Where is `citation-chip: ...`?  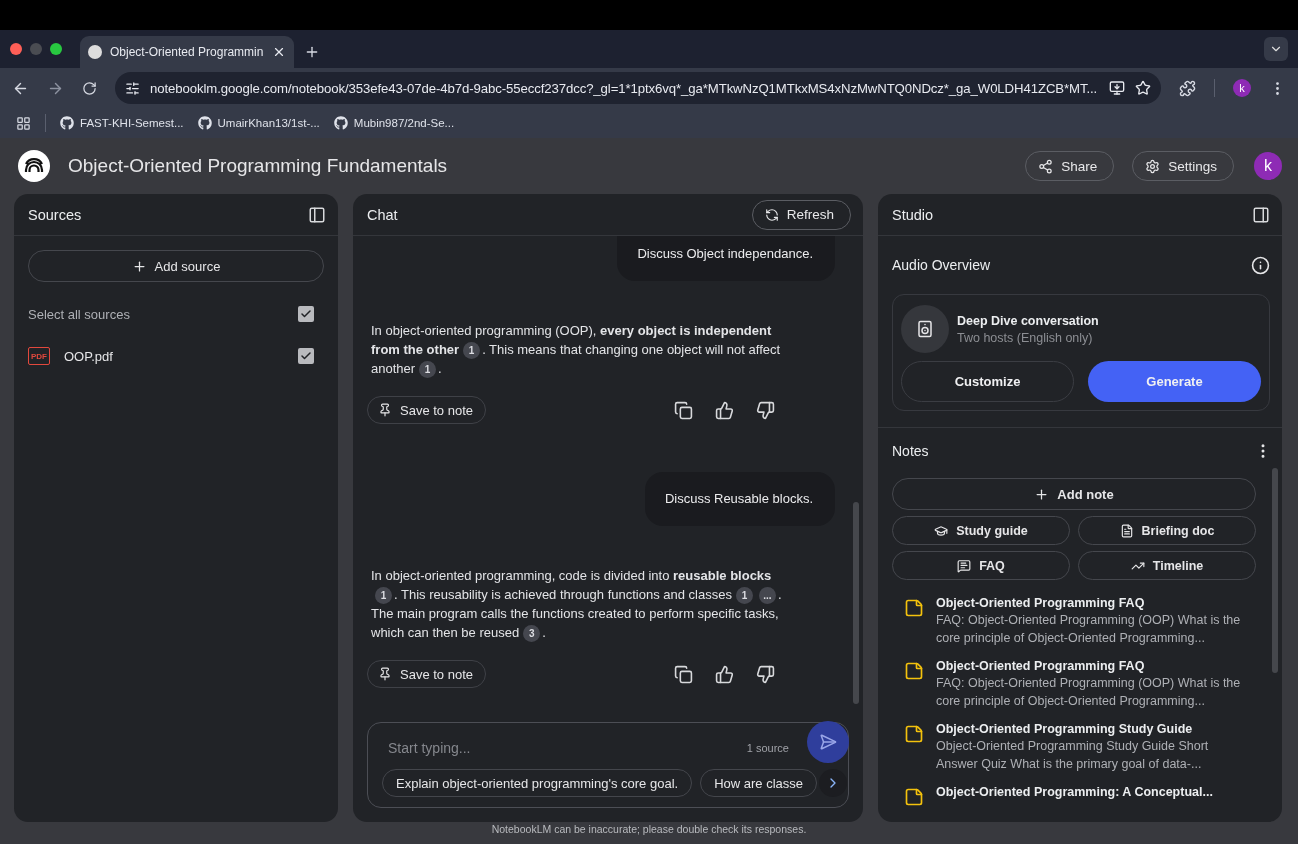
citation-chip: ... is located at coordinates (767, 596).